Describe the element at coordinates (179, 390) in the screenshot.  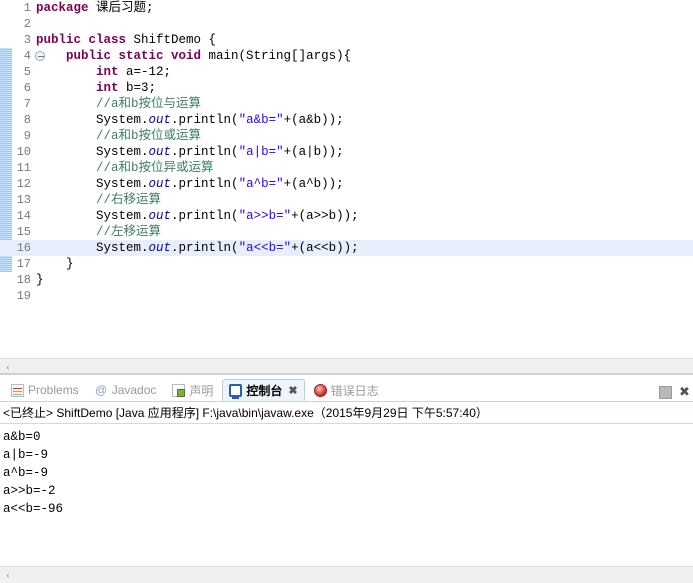
I see `declaration-icon` at that location.